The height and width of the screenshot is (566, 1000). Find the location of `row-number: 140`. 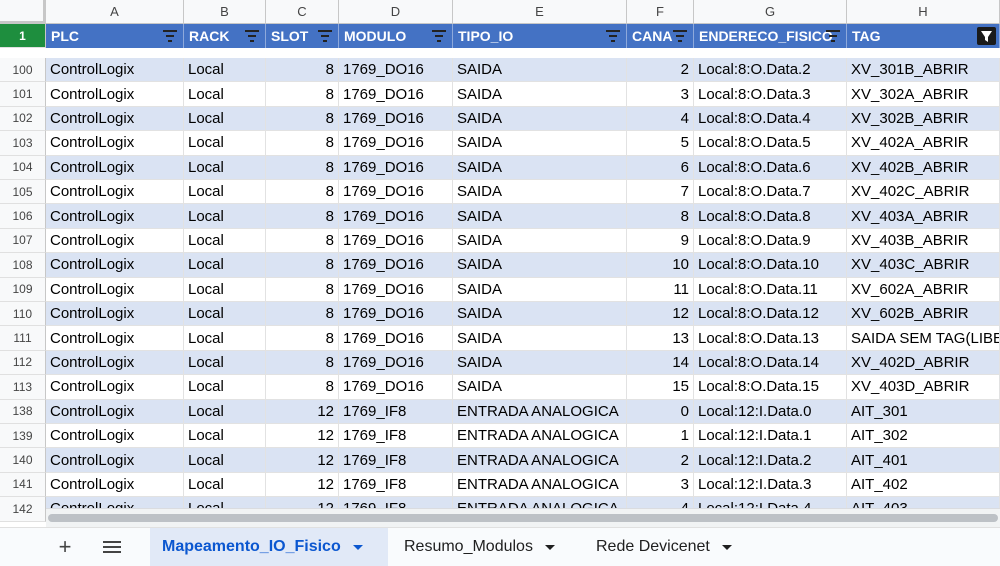

row-number: 140 is located at coordinates (23, 460).